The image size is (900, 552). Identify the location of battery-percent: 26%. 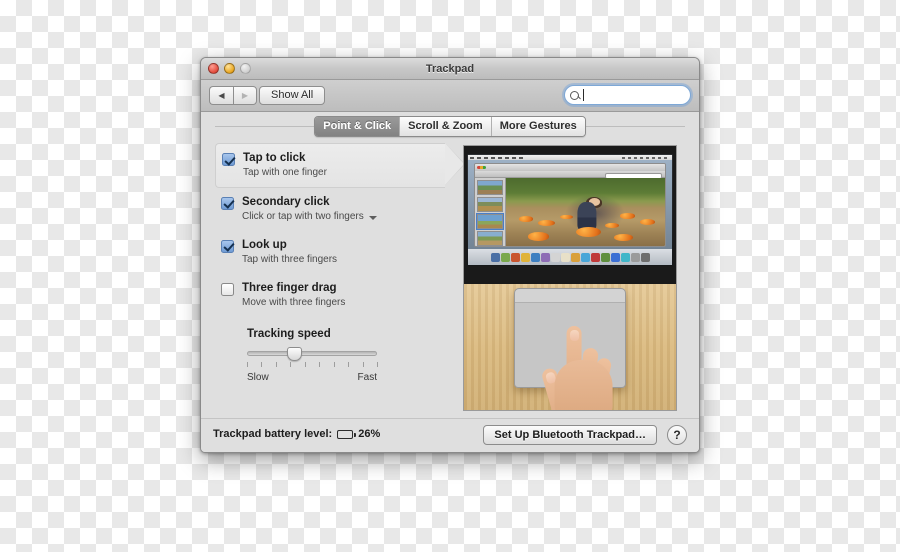
(369, 434).